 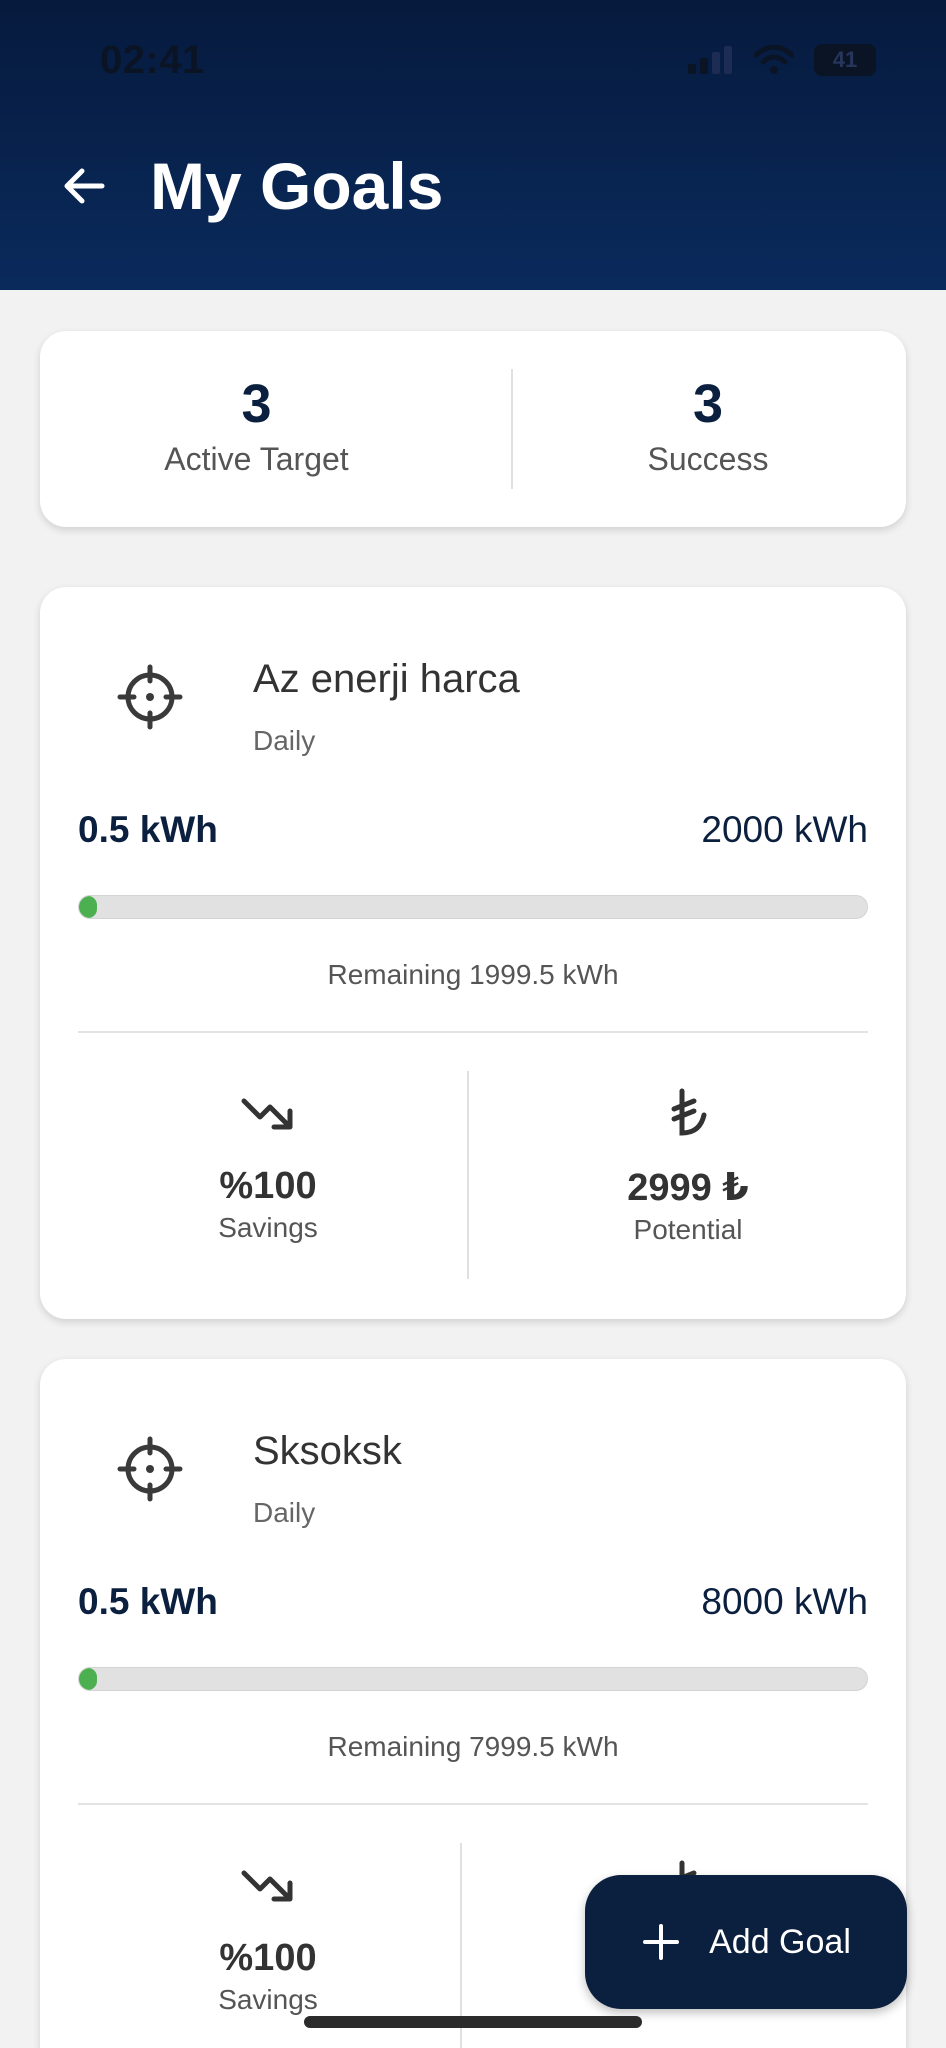 What do you see at coordinates (386, 679) in the screenshot?
I see `goal-name: Az enerji harca` at bounding box center [386, 679].